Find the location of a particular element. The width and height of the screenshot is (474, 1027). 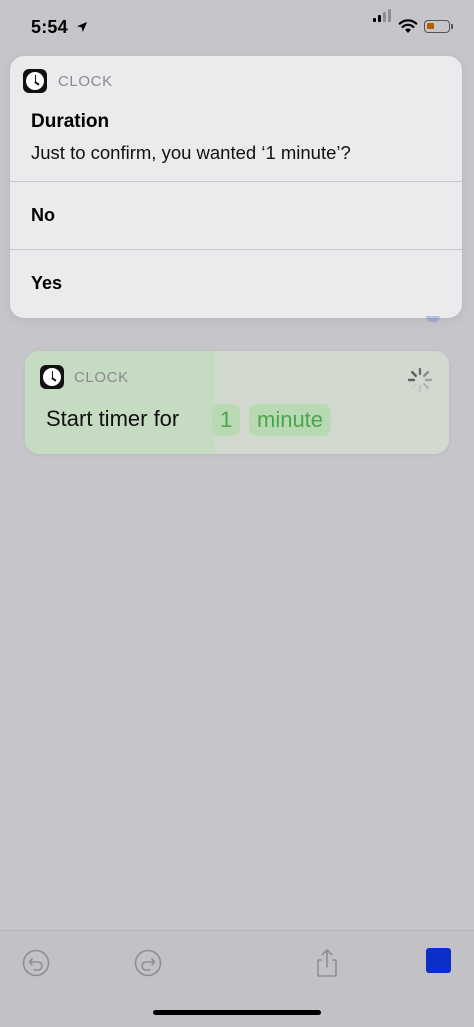

alert-app-row: CLOCK is located at coordinates (68, 81).